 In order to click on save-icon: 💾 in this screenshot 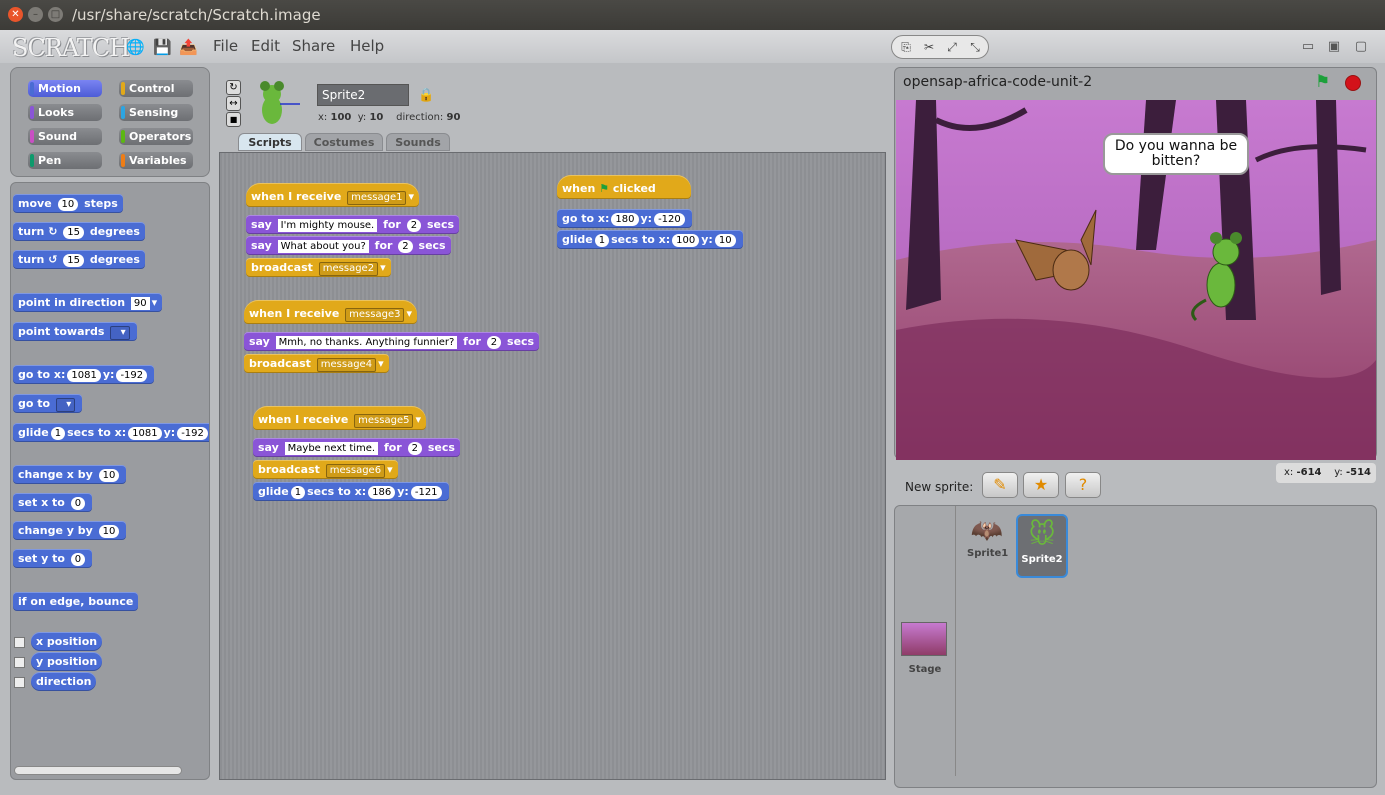, I will do `click(162, 47)`.